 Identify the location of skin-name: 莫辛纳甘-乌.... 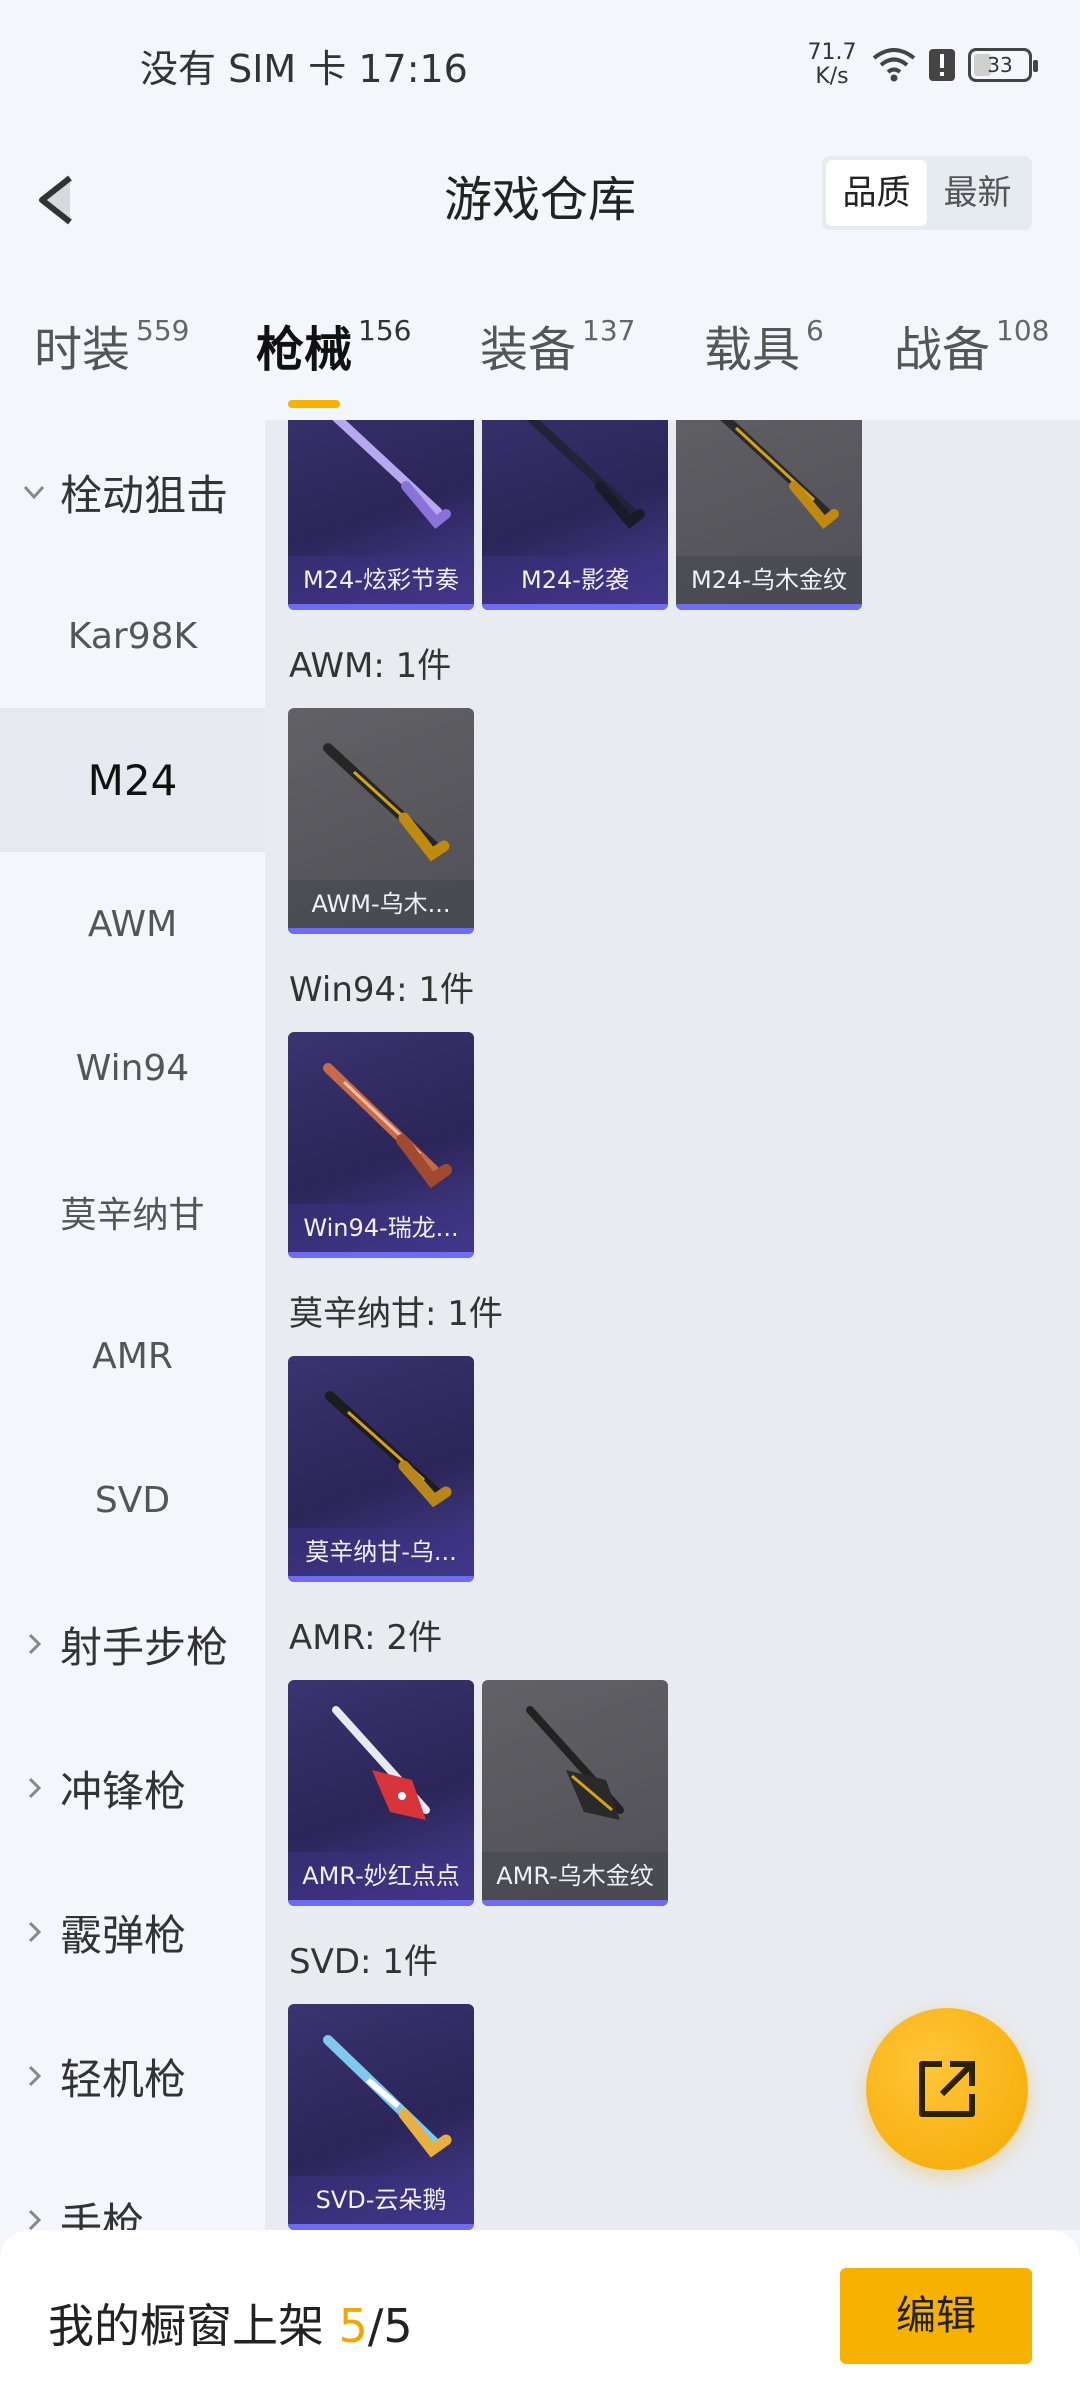
(381, 1552).